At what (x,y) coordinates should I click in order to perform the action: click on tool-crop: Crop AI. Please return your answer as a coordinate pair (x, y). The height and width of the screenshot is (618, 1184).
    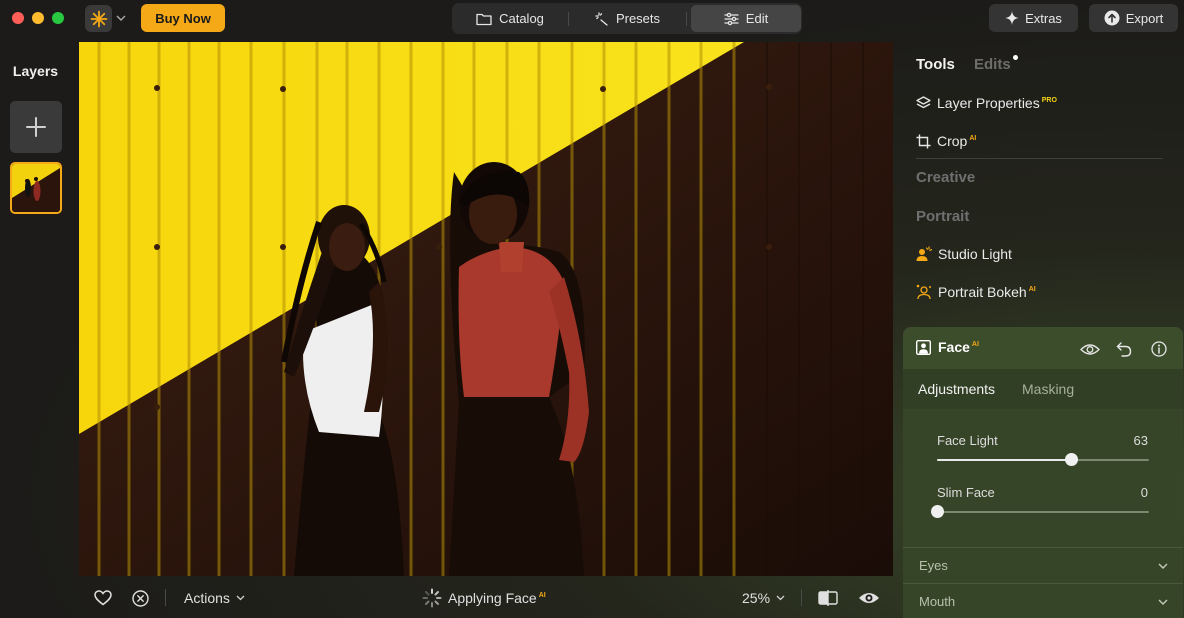
    Looking at the image, I should click on (946, 141).